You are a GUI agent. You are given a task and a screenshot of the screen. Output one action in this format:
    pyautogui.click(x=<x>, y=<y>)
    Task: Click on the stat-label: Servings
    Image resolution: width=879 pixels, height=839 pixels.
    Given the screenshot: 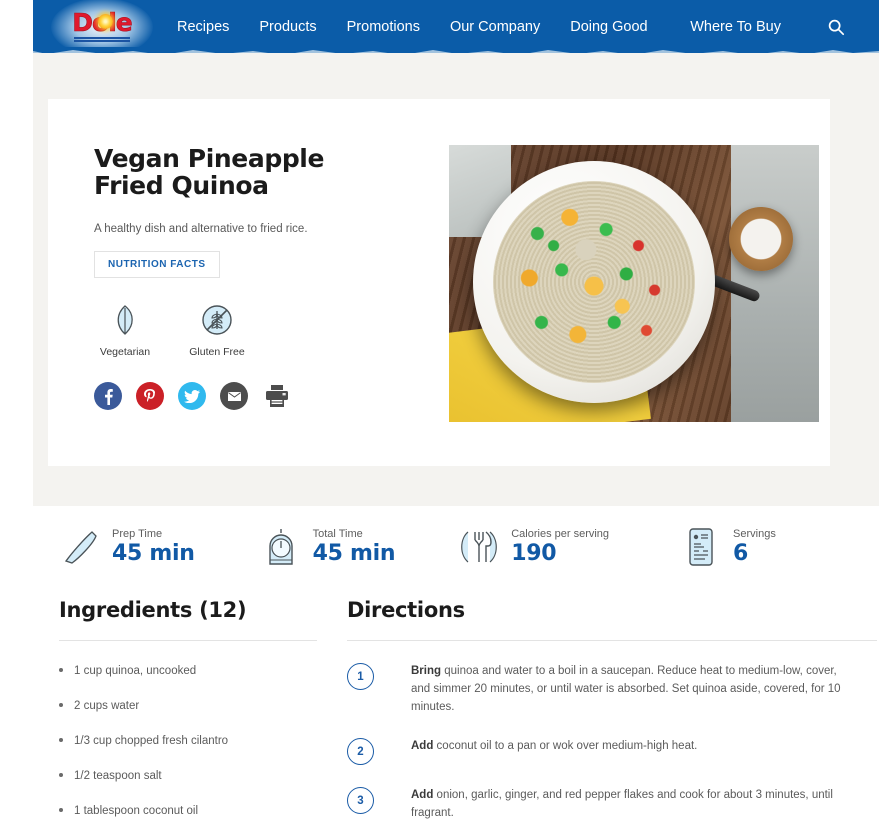 What is the action you would take?
    pyautogui.click(x=754, y=534)
    